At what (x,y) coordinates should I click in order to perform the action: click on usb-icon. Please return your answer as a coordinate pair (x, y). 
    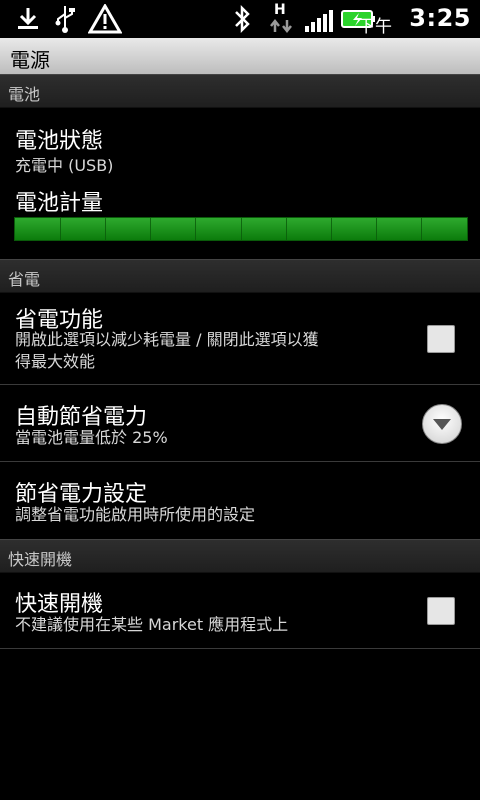
    Looking at the image, I should click on (65, 19).